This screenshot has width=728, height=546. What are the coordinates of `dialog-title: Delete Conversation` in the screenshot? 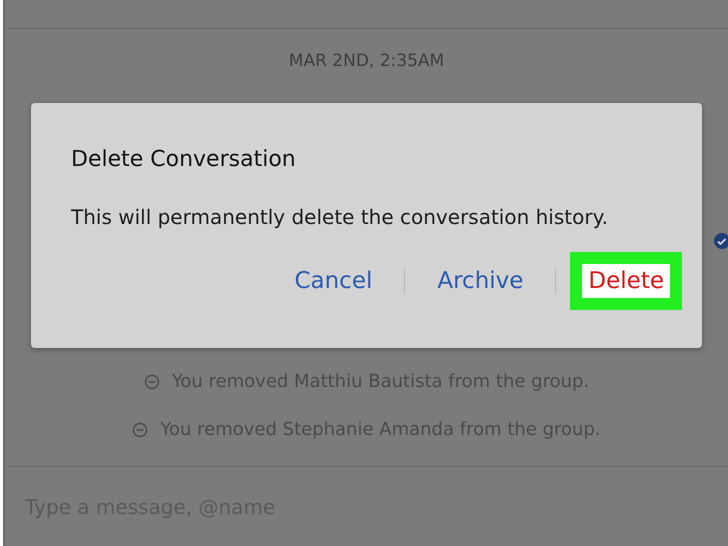 It's located at (184, 159).